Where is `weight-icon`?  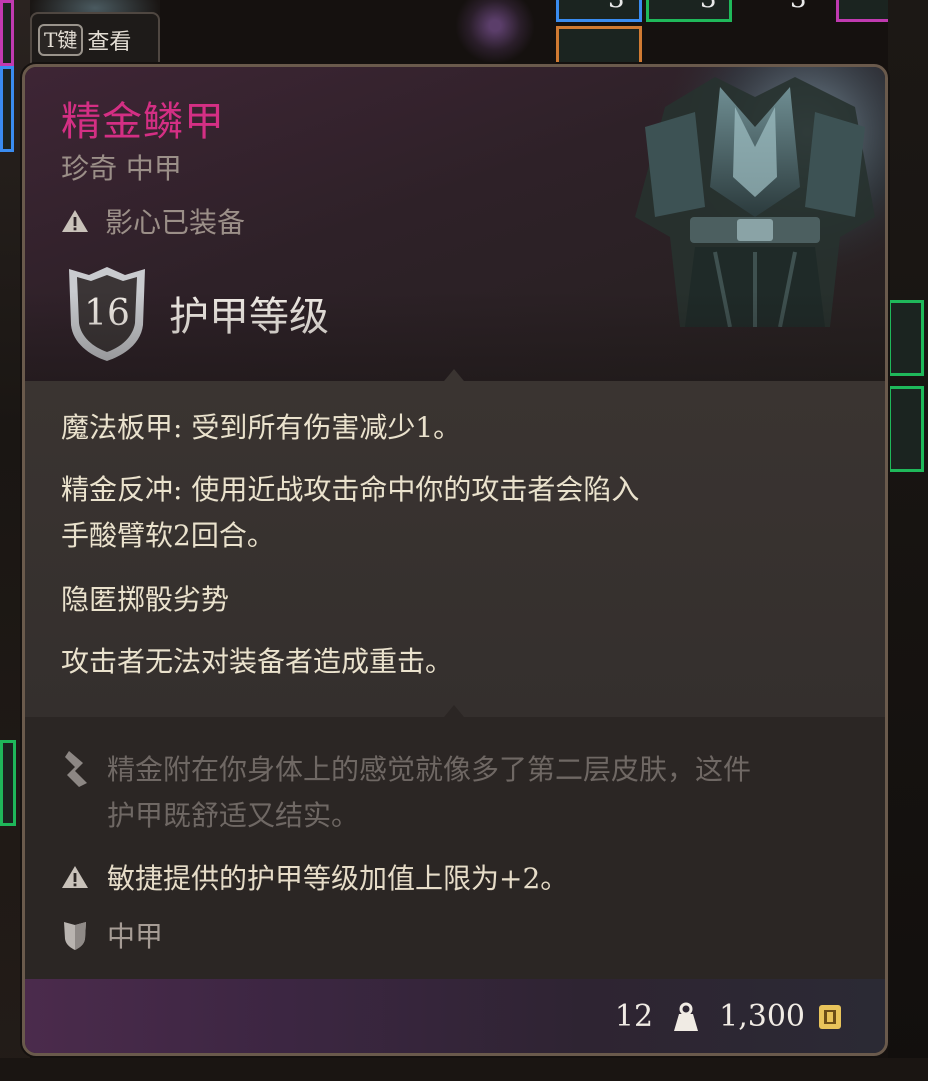 weight-icon is located at coordinates (686, 1016).